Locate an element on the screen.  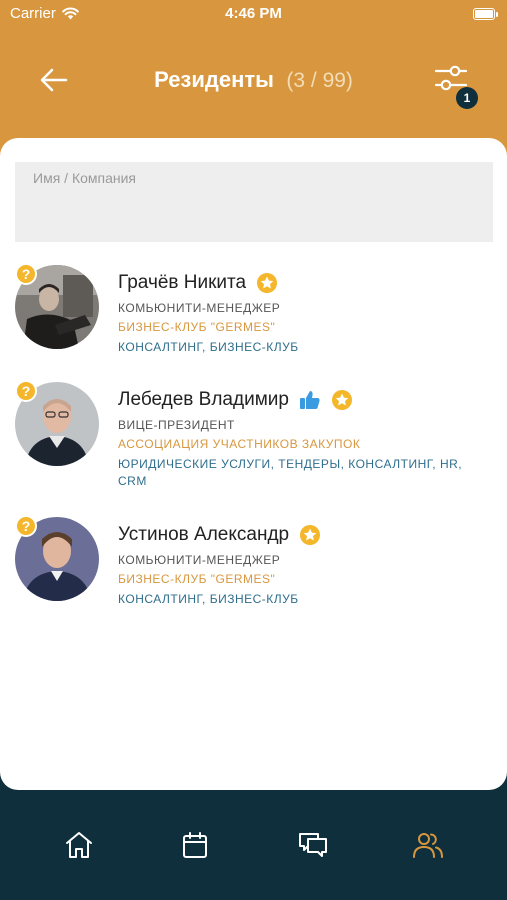
chat-icon is located at coordinates (313, 845).